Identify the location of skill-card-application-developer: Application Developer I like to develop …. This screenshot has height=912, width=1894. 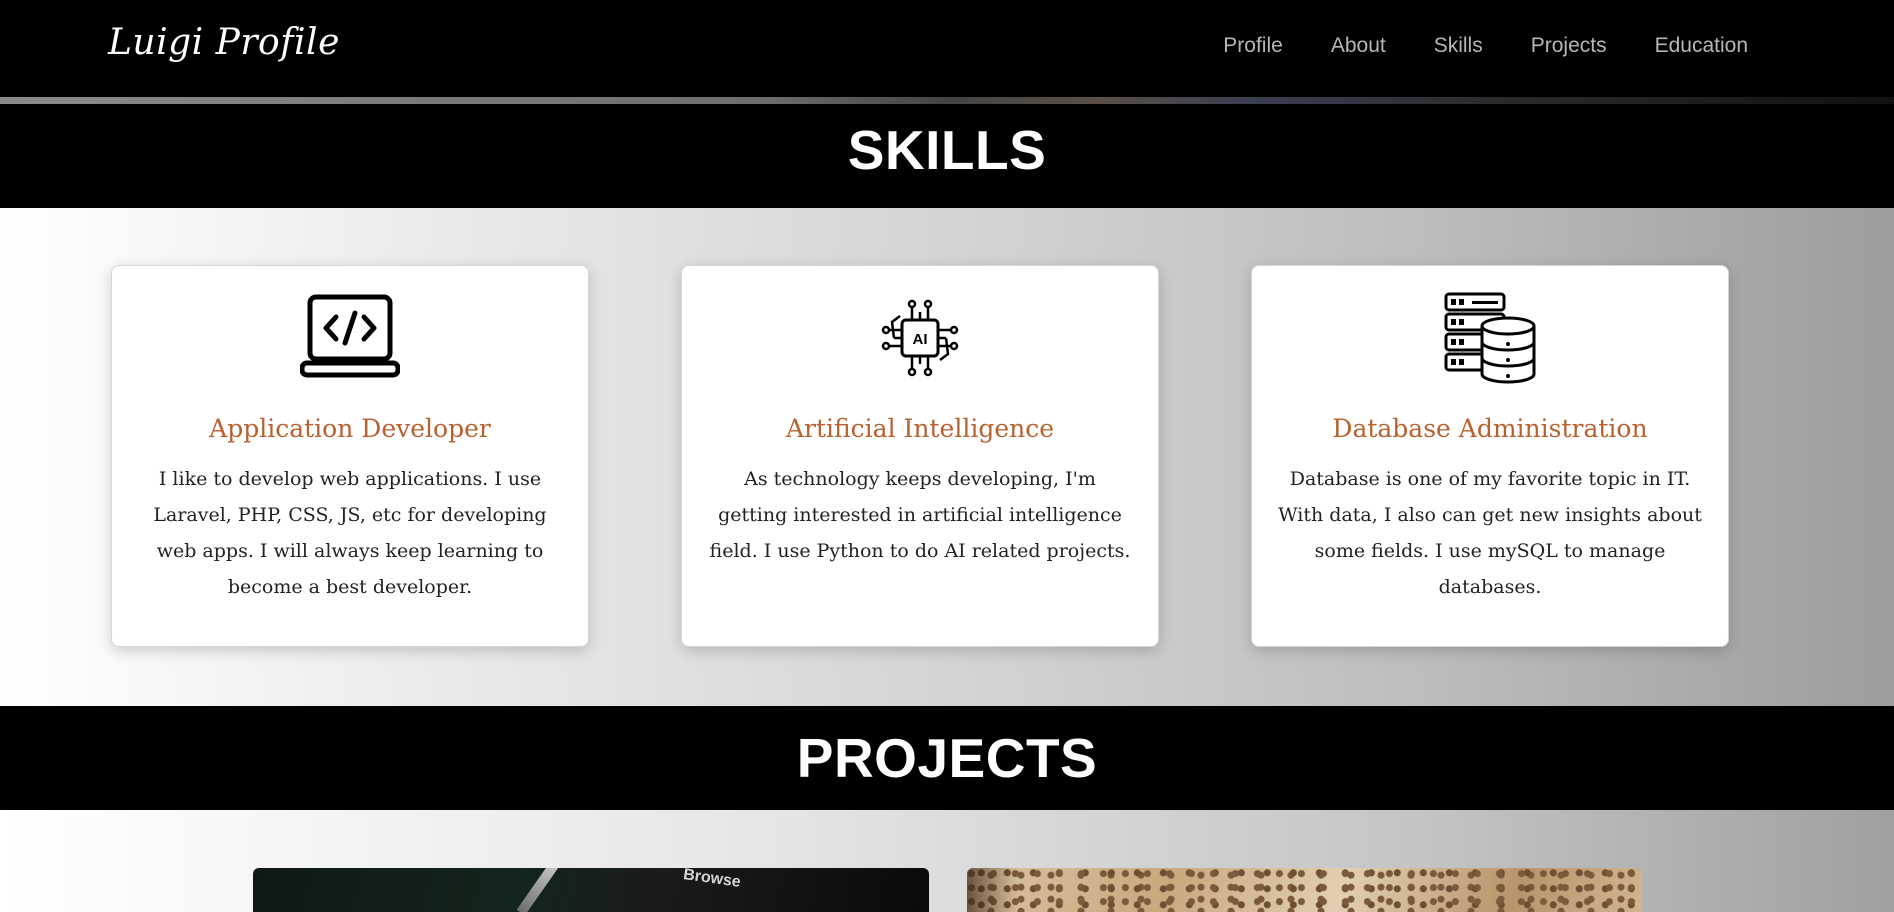
(350, 456).